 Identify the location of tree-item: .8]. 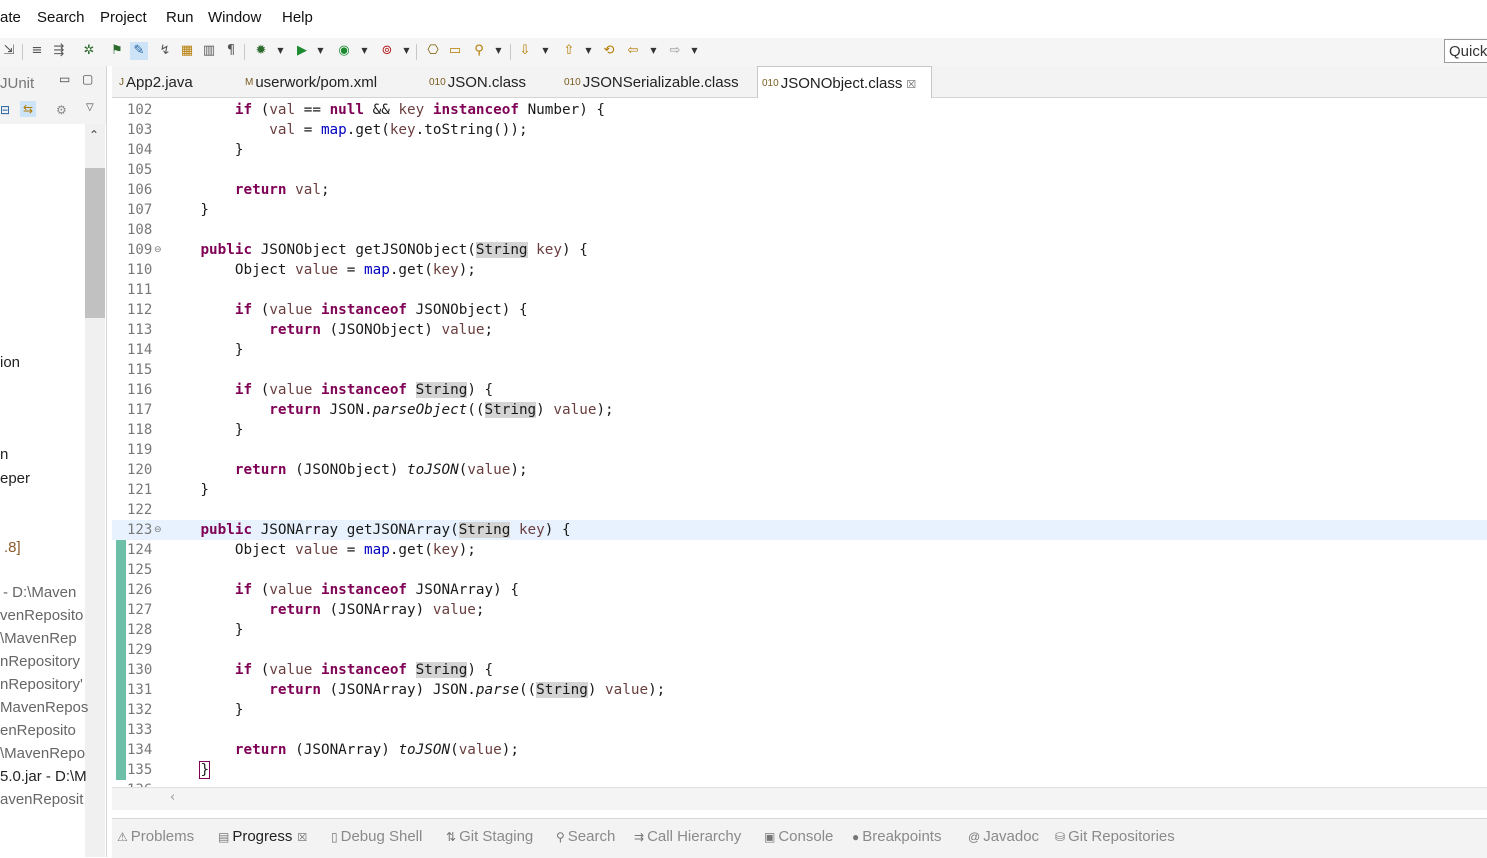
(12, 547).